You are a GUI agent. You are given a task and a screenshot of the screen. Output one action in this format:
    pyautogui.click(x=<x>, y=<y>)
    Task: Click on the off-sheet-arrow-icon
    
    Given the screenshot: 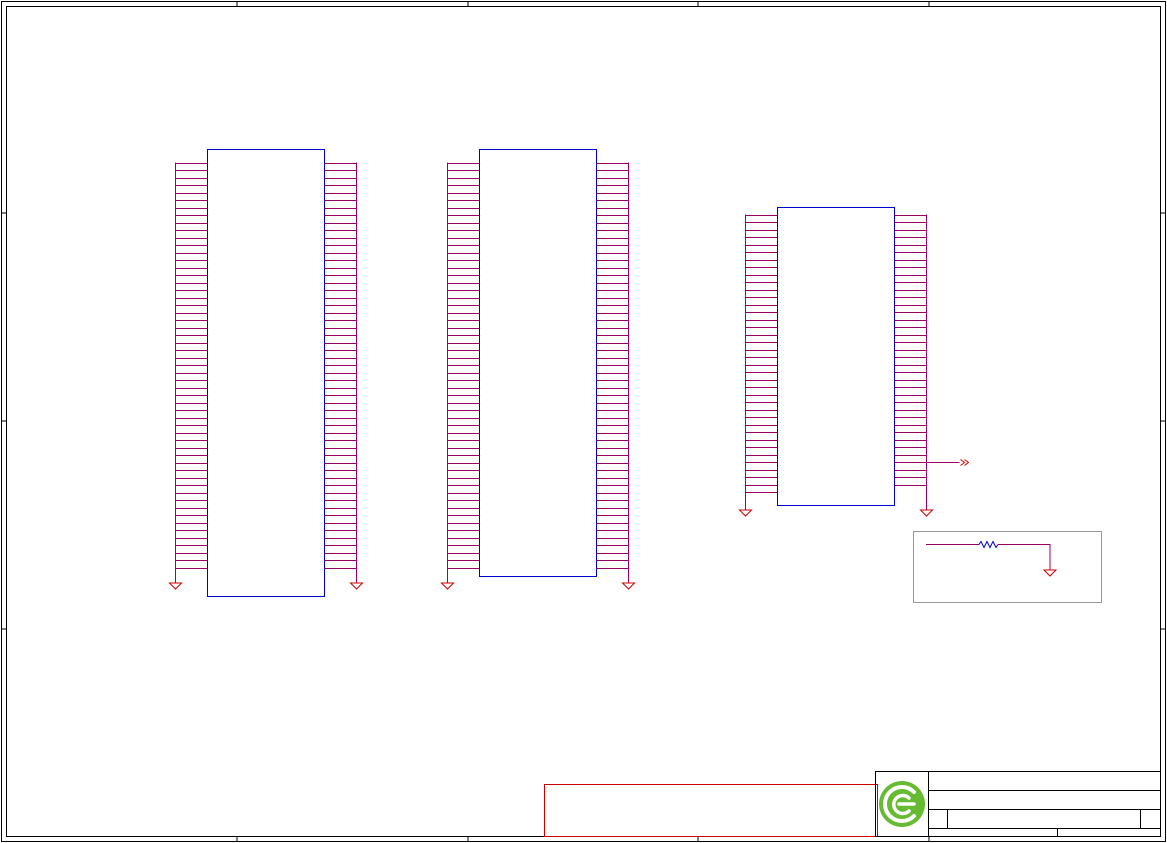 What is the action you would take?
    pyautogui.click(x=965, y=462)
    